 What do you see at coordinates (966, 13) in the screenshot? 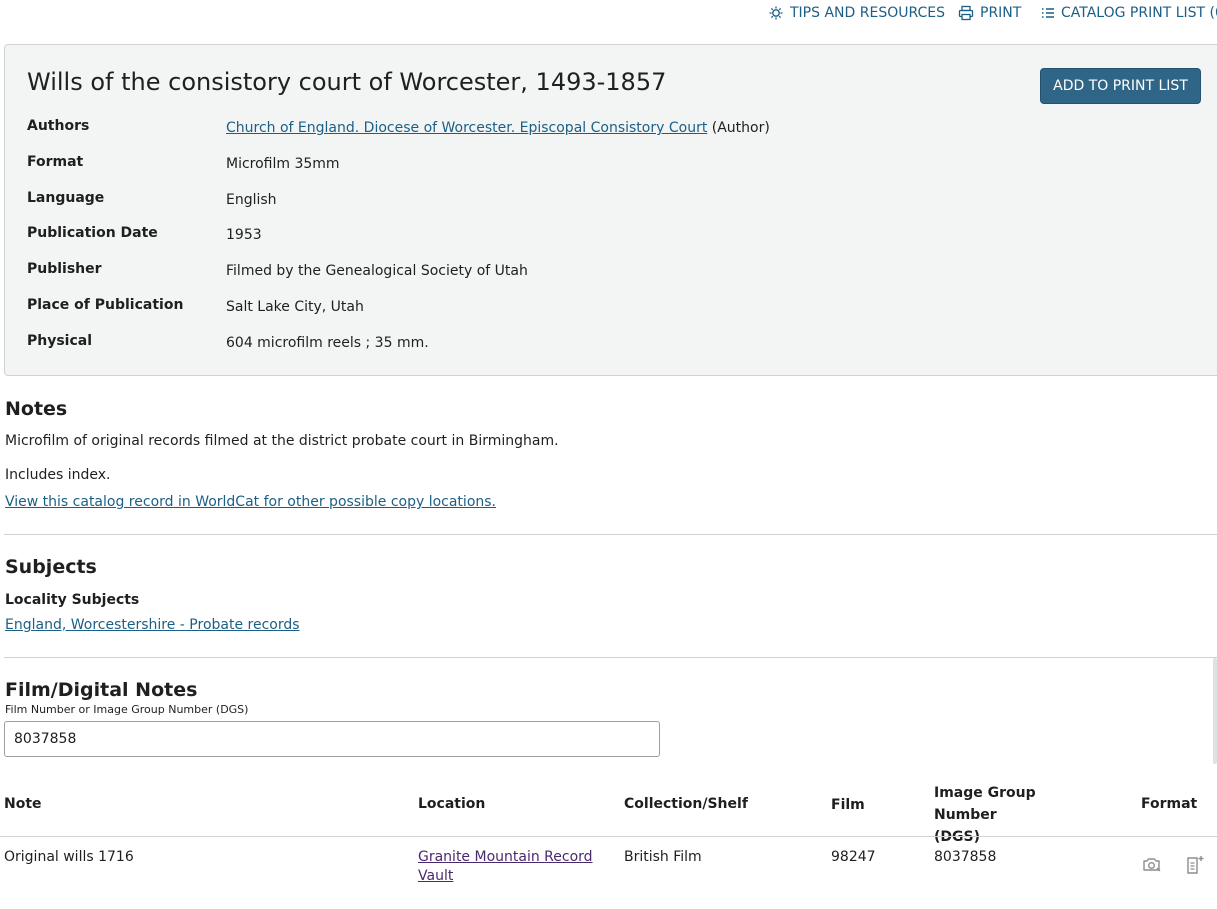
I see `printer-icon` at bounding box center [966, 13].